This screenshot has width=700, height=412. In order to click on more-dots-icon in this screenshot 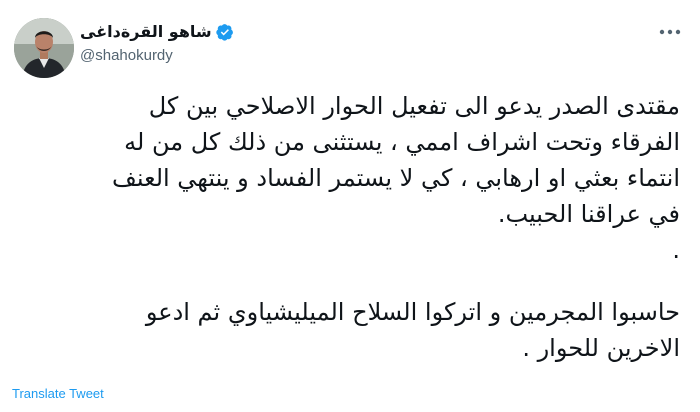, I will do `click(670, 32)`.